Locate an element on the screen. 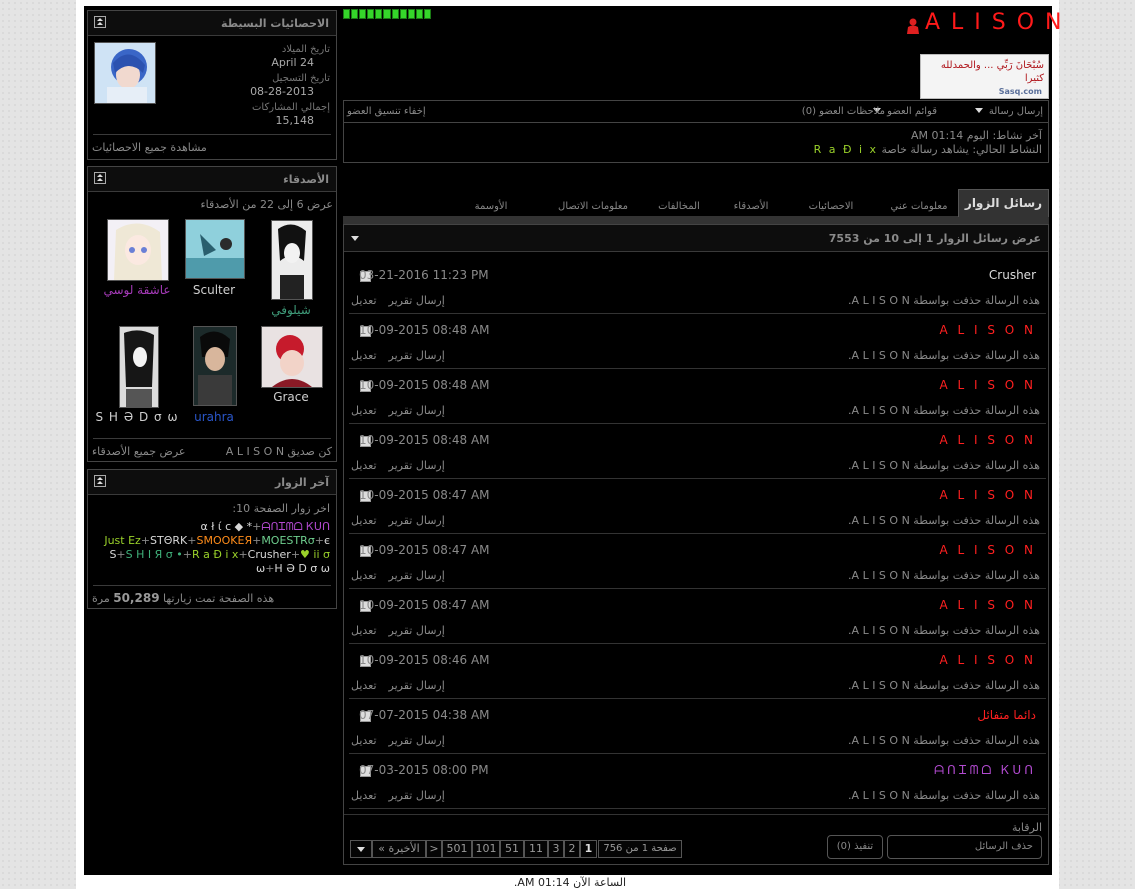 This screenshot has width=1135, height=889. bottom-sep is located at coordinates (696, 814).